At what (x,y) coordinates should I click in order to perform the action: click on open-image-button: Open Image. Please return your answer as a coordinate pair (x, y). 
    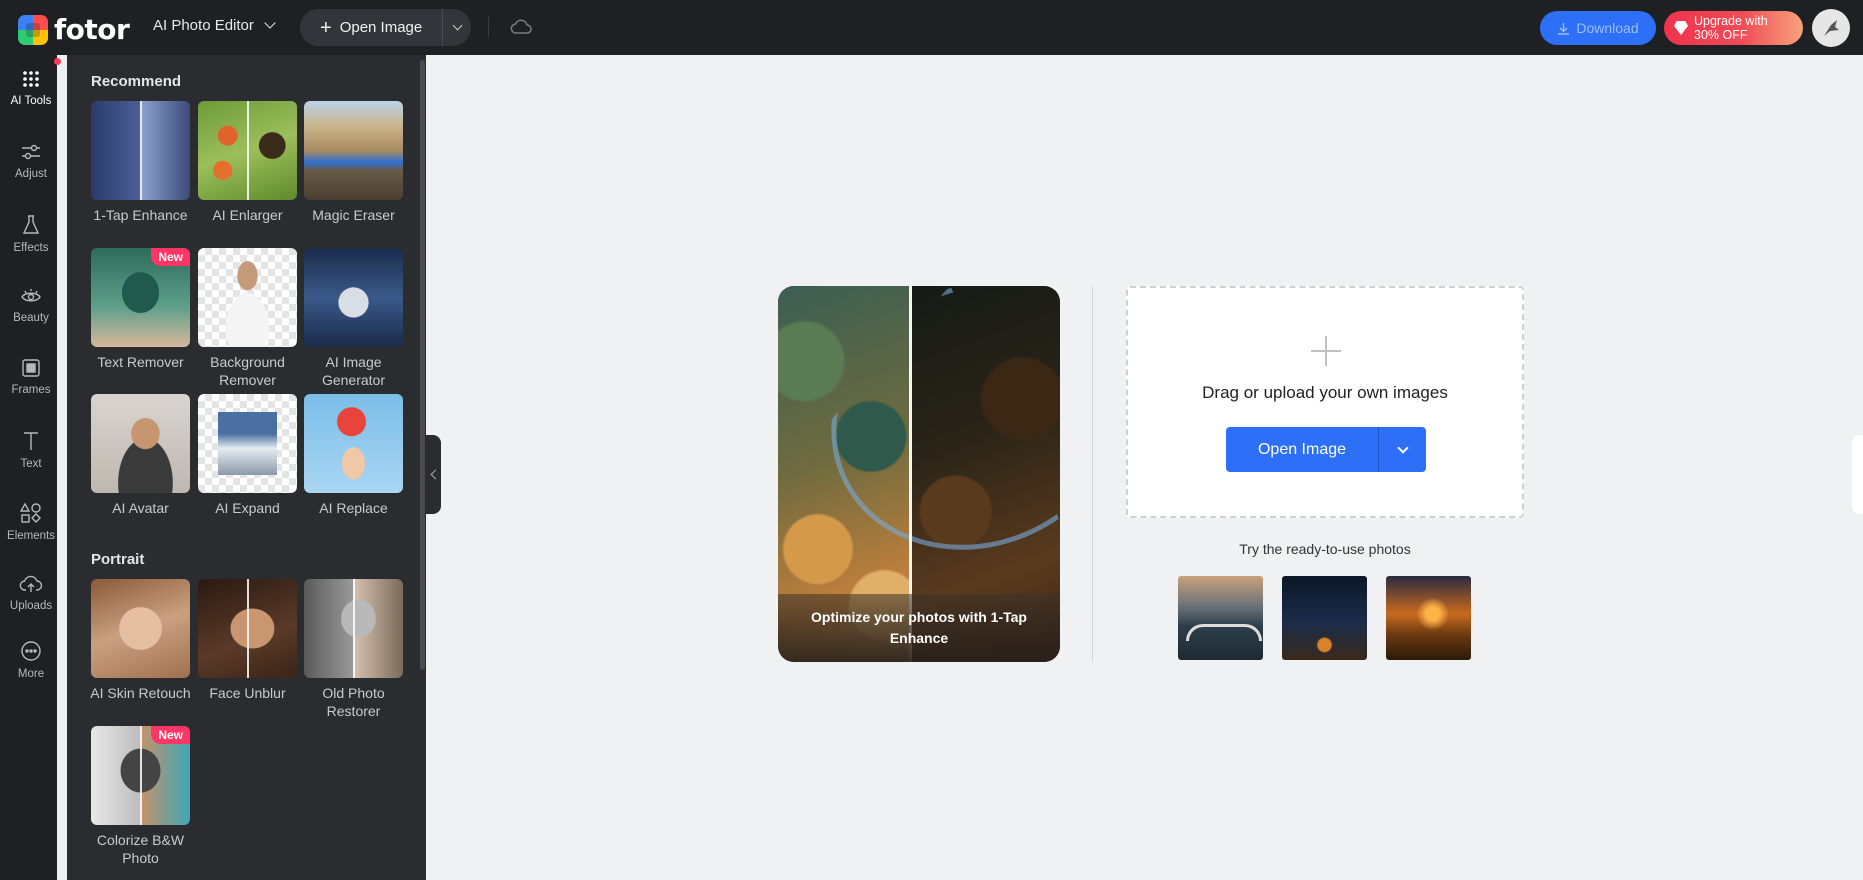
    Looking at the image, I should click on (1326, 449).